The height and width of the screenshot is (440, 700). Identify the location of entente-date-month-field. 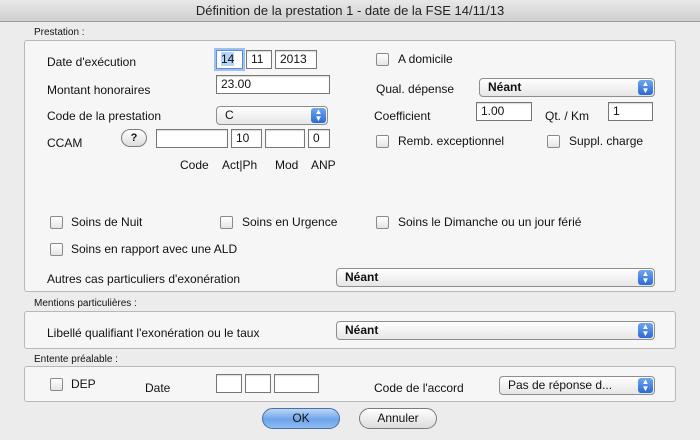
(258, 383).